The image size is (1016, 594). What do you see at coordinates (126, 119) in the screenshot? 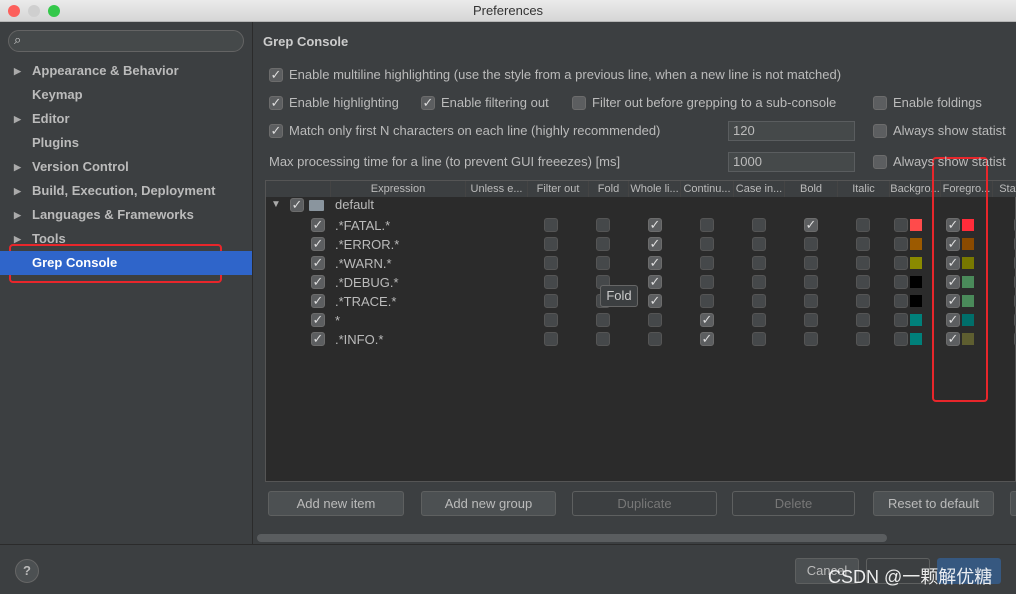
I see `sidebar-item: ▶ Editor` at bounding box center [126, 119].